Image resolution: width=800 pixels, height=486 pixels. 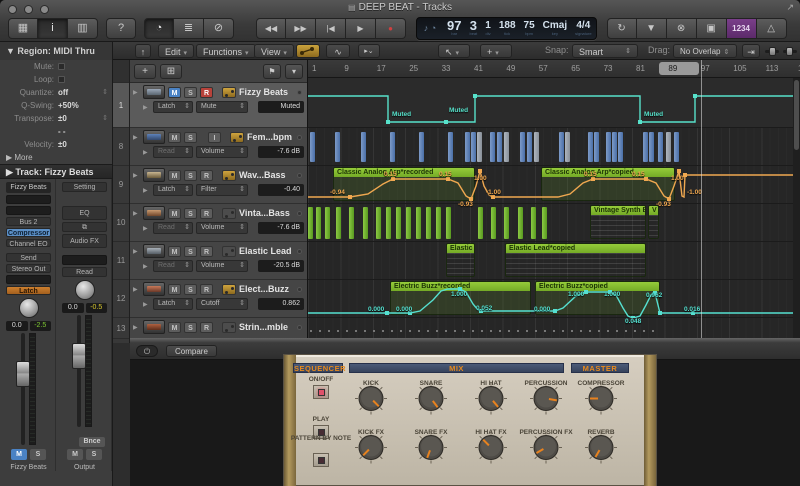 What do you see at coordinates (496, 51) in the screenshot?
I see `command-click-tool-menu: + ▾` at bounding box center [496, 51].